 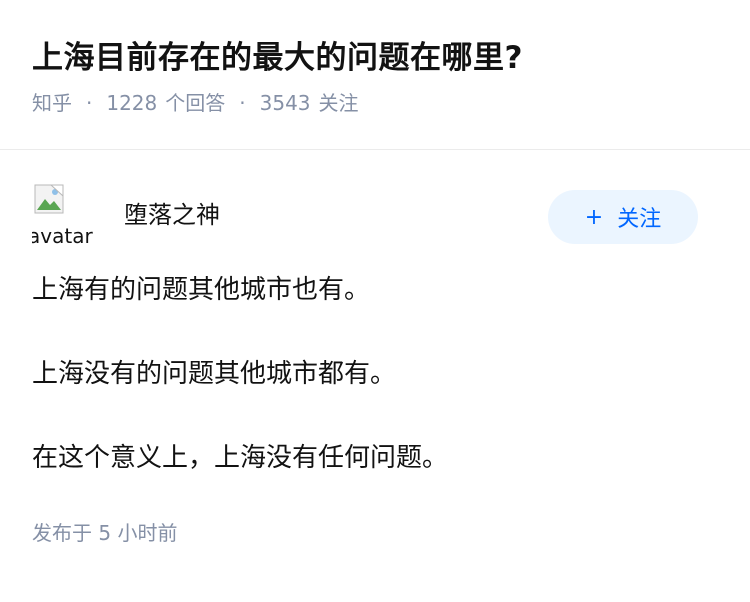 What do you see at coordinates (52, 103) in the screenshot?
I see `source-label: 知乎` at bounding box center [52, 103].